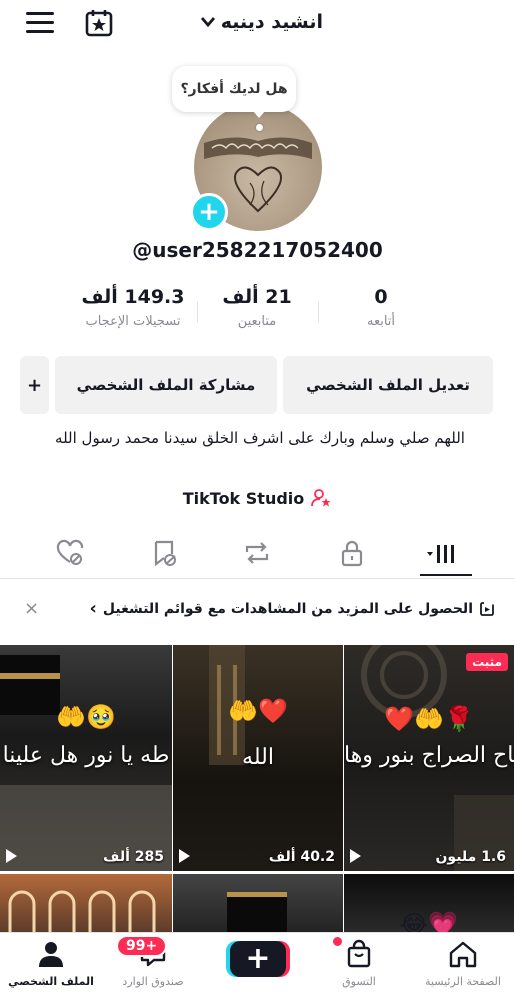  I want to click on plus-icon: +, so click(258, 958).